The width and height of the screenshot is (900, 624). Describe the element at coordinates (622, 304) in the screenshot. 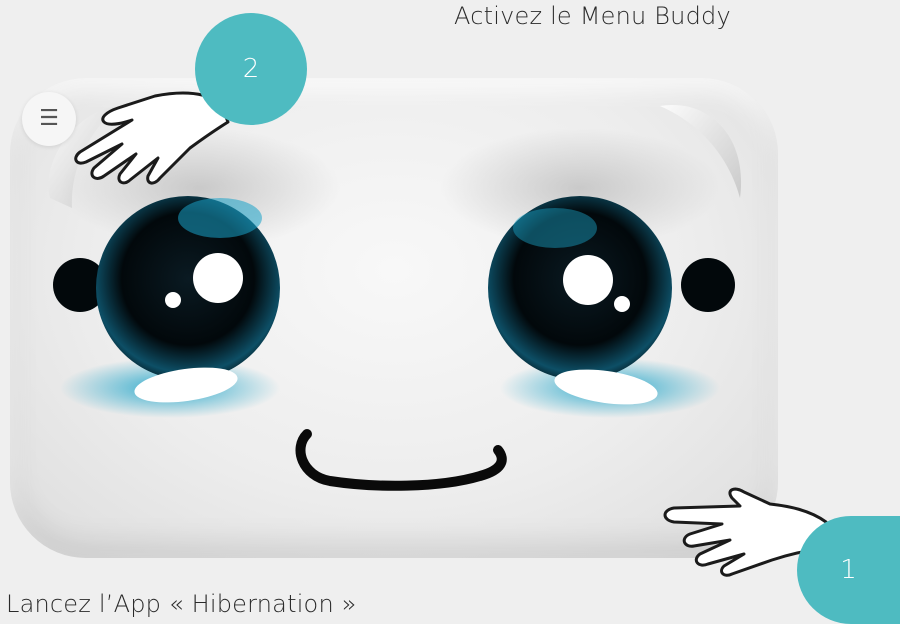

I see `right-eye-highlight-small` at that location.